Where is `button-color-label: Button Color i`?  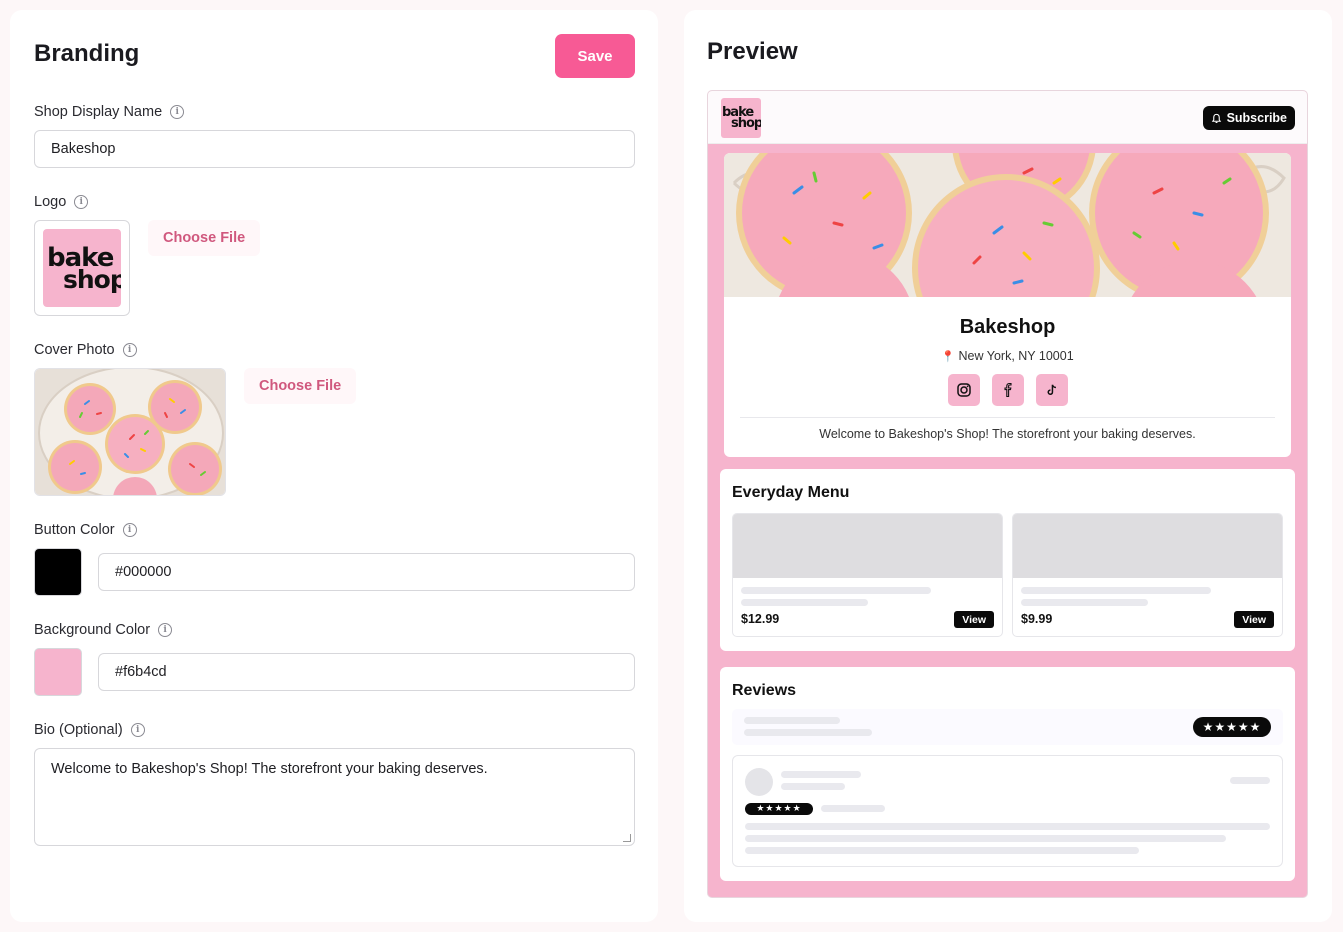
button-color-label: Button Color i is located at coordinates (85, 530).